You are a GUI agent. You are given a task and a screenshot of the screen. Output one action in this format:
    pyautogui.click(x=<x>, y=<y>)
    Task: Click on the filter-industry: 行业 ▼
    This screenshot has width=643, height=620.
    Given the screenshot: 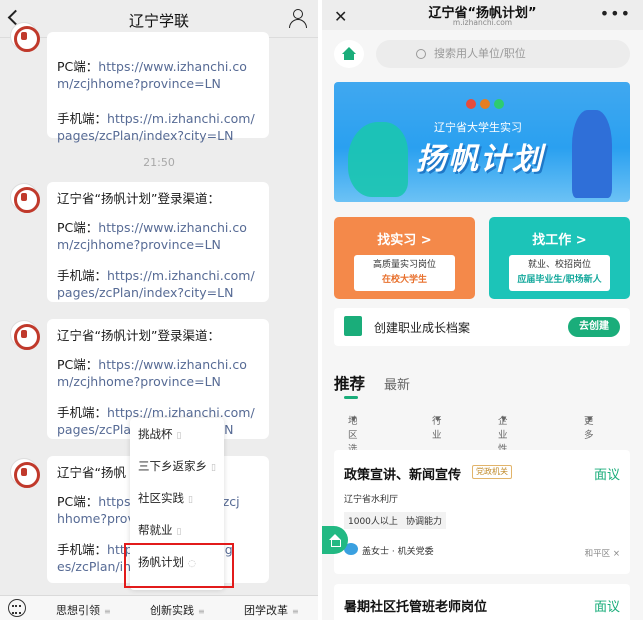 What is the action you would take?
    pyautogui.click(x=437, y=427)
    